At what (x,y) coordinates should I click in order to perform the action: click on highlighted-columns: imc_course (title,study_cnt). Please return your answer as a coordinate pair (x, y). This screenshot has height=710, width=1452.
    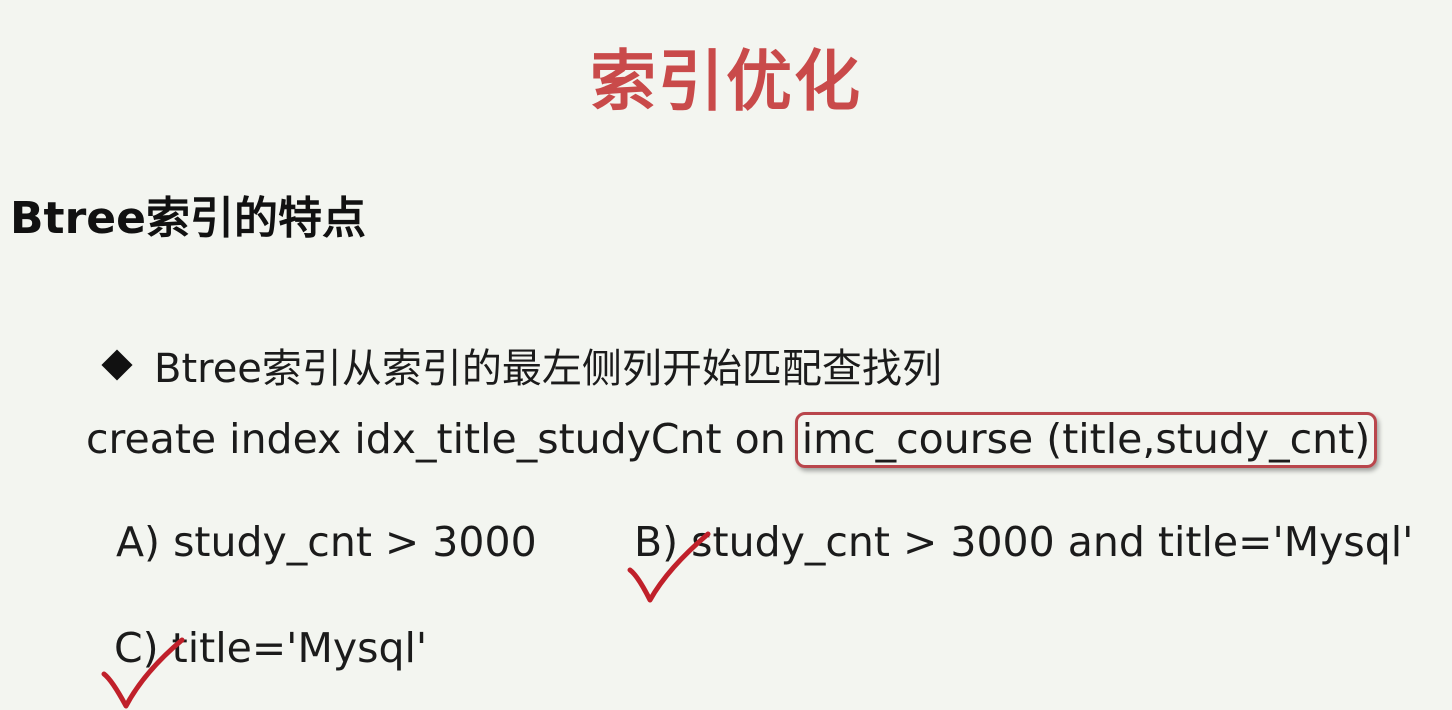
    Looking at the image, I should click on (1086, 439).